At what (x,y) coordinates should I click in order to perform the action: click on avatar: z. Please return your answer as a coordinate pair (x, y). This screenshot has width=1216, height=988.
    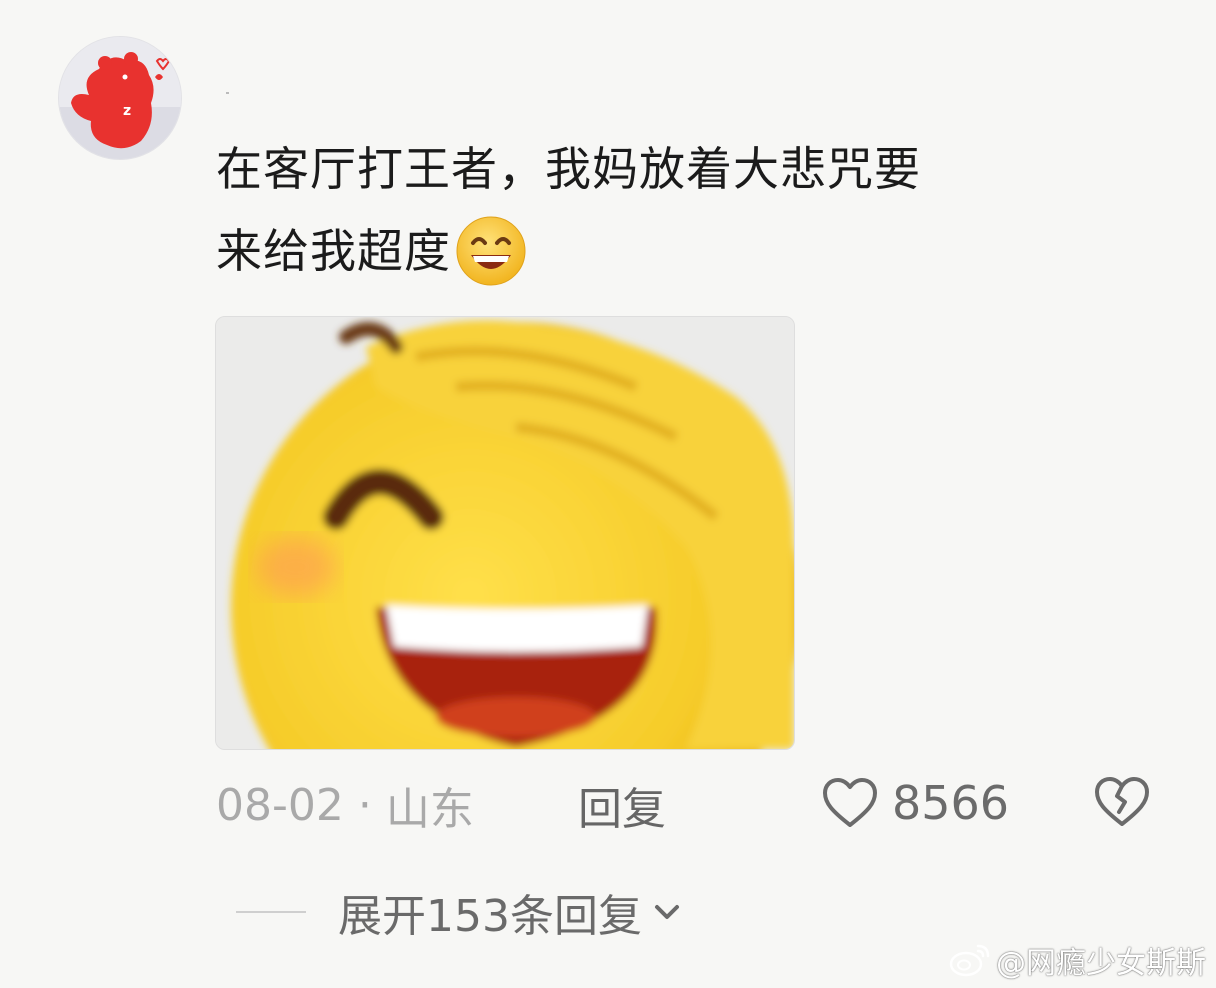
    Looking at the image, I should click on (120, 98).